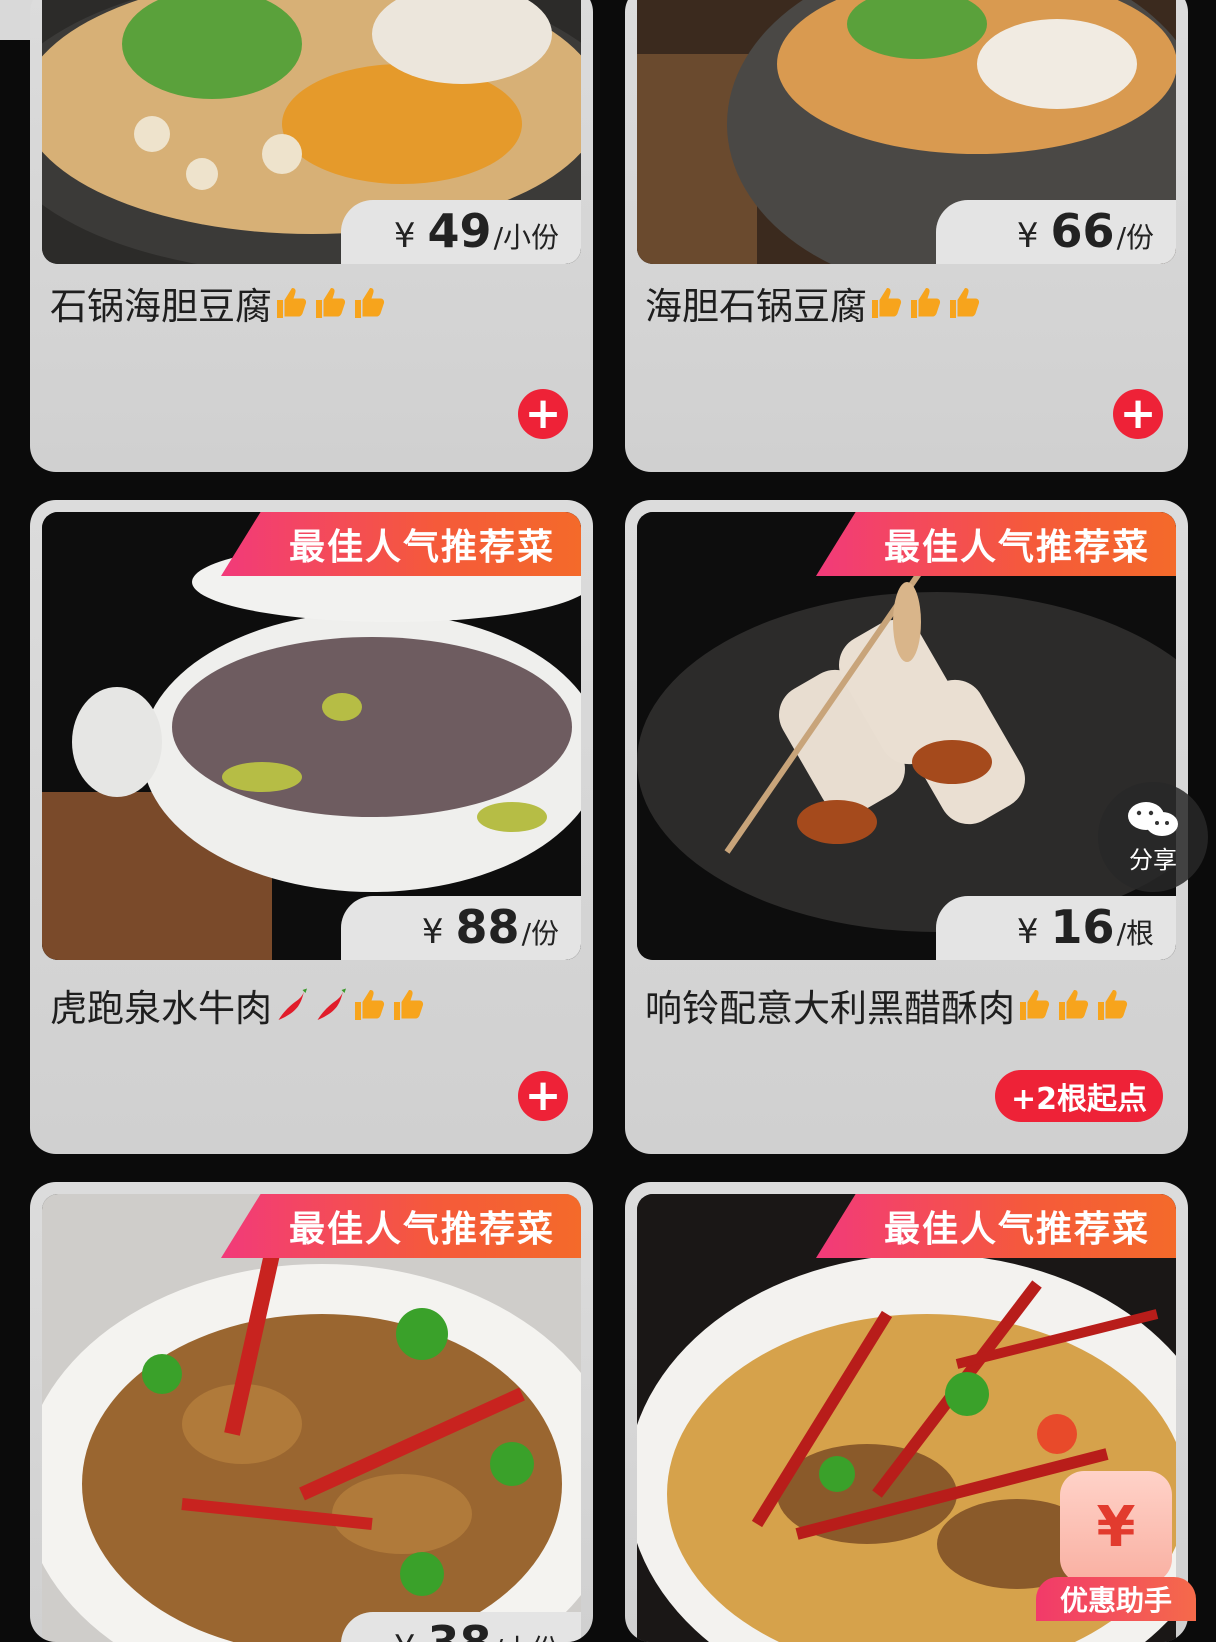 This screenshot has height=1642, width=1216. Describe the element at coordinates (1078, 1096) in the screenshot. I see `add-min-quantity-button: +2根起点` at that location.